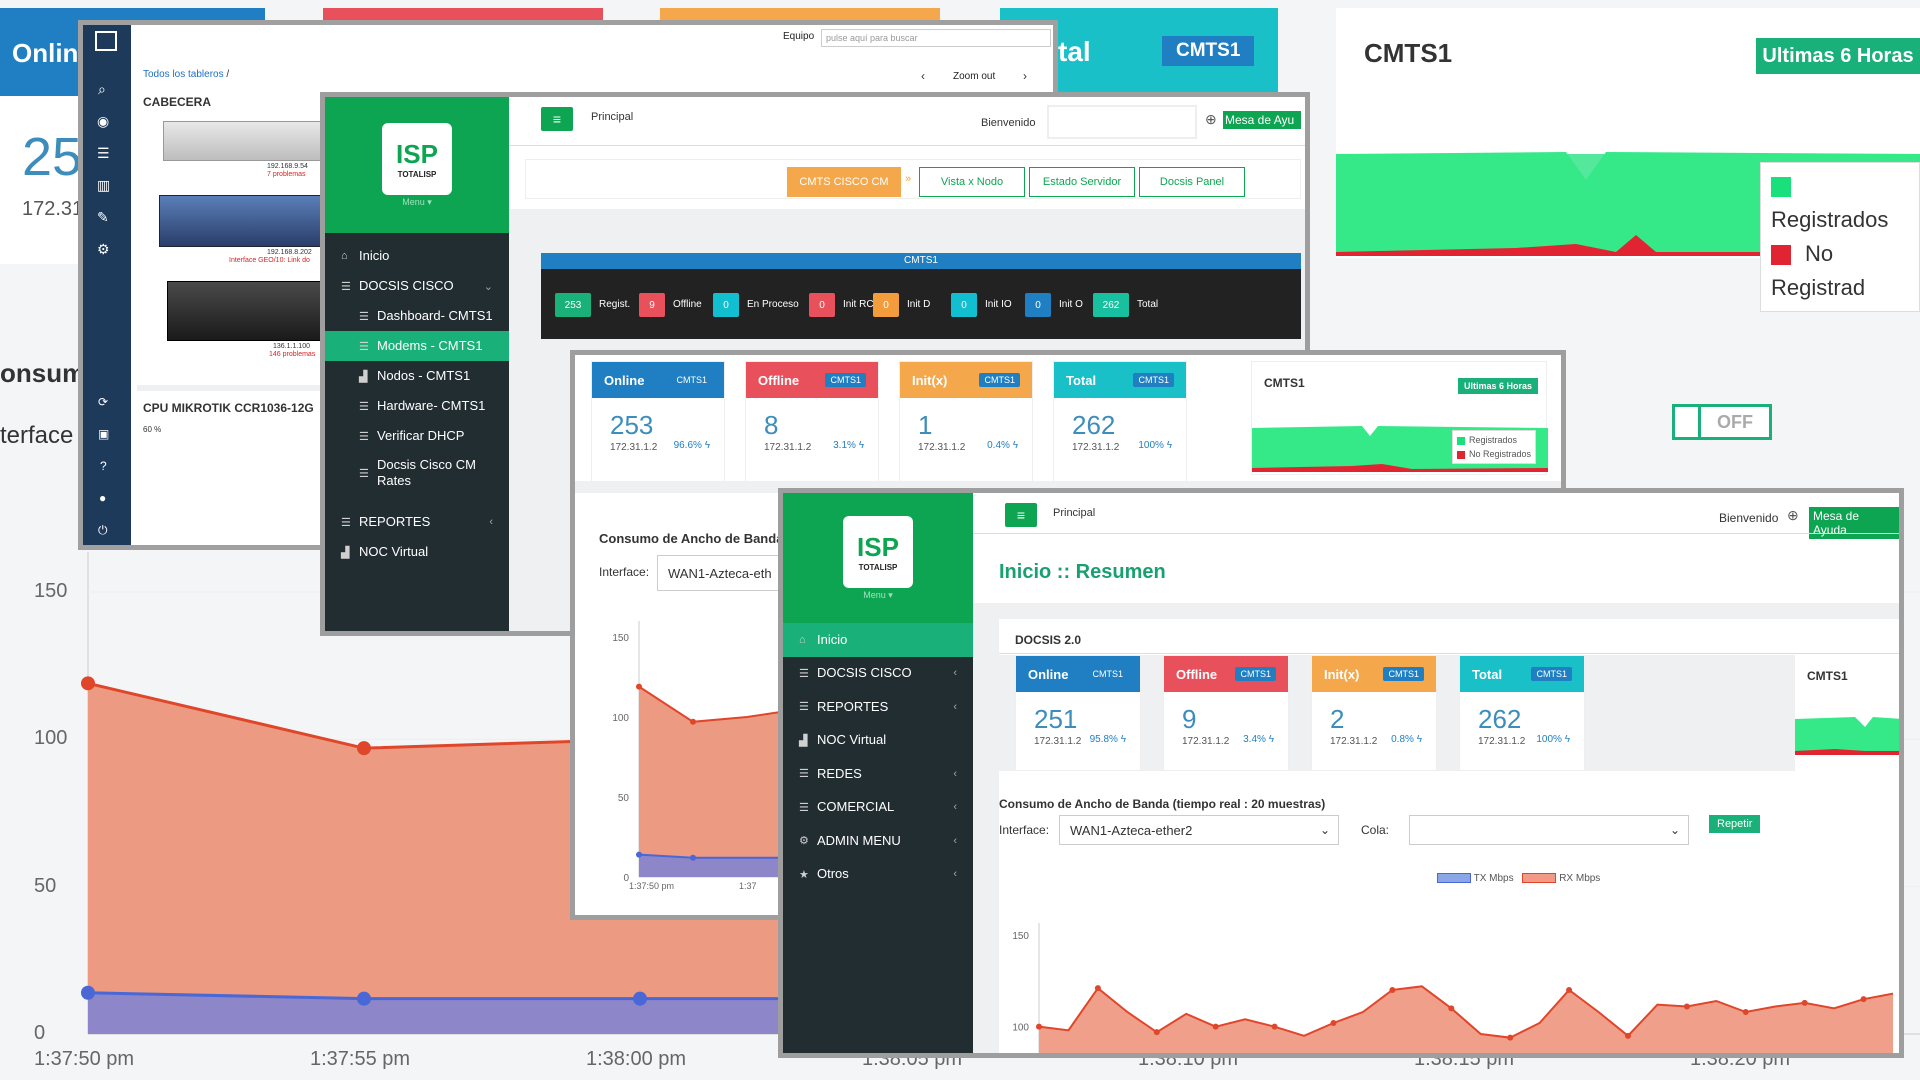 Image resolution: width=1920 pixels, height=1080 pixels. Describe the element at coordinates (1111, 305) in the screenshot. I see `stat-value-badge: 262` at that location.